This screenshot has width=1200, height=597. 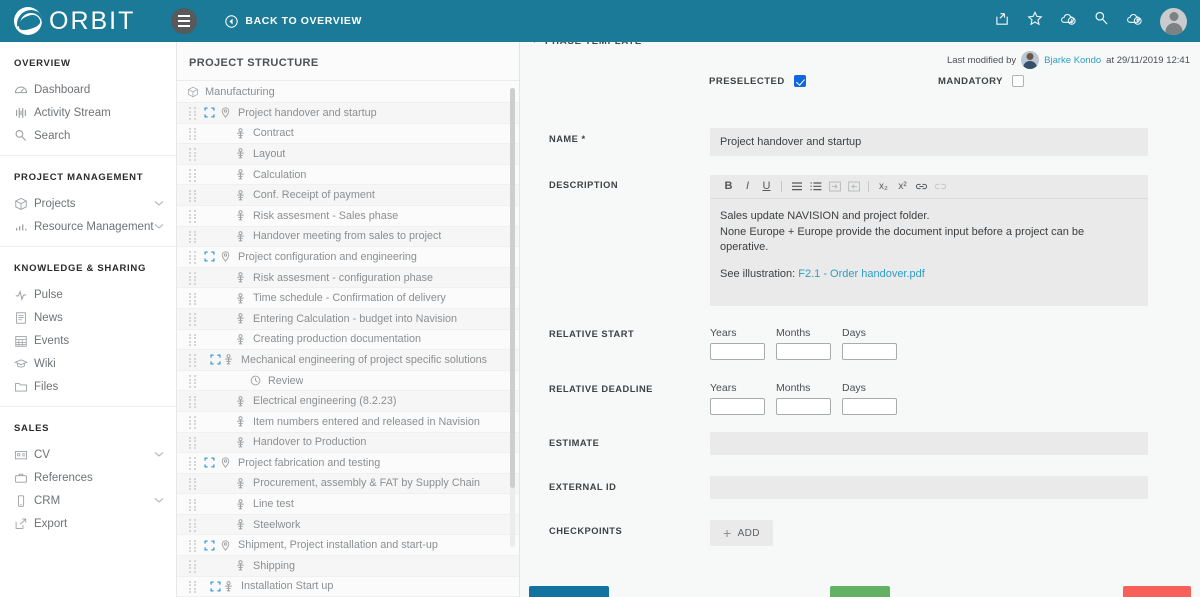 What do you see at coordinates (348, 175) in the screenshot?
I see `tree-row: Calculation` at bounding box center [348, 175].